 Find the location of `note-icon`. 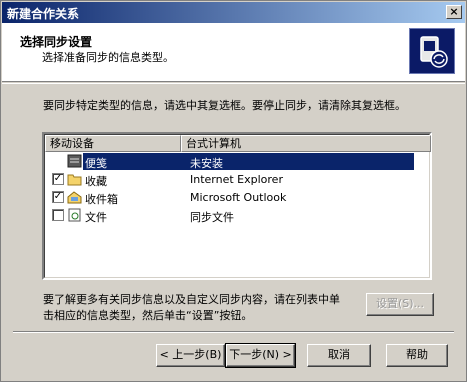

note-icon is located at coordinates (74, 161).